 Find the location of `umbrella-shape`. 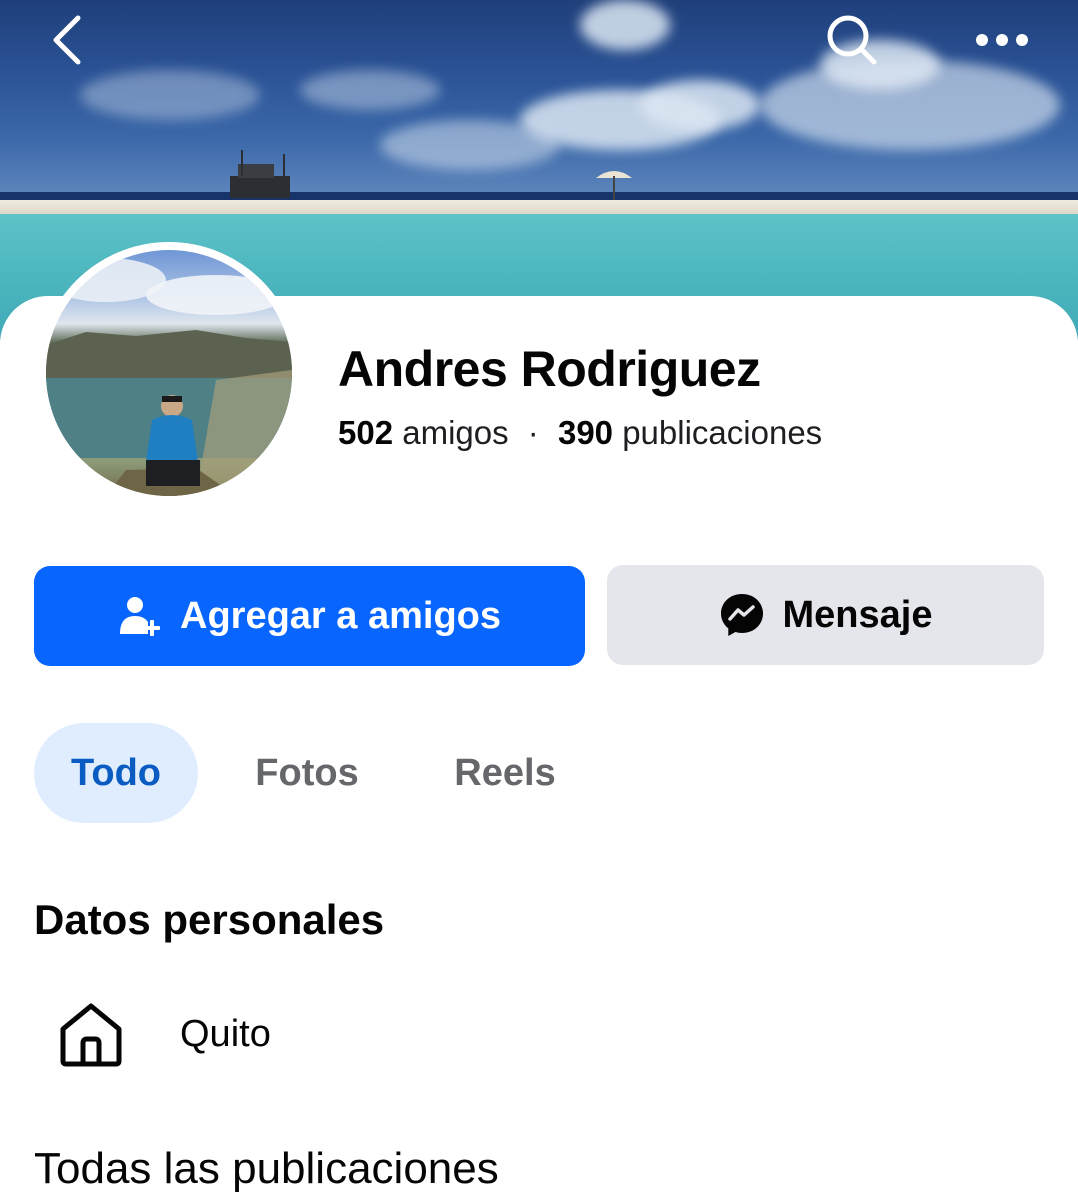

umbrella-shape is located at coordinates (614, 185).